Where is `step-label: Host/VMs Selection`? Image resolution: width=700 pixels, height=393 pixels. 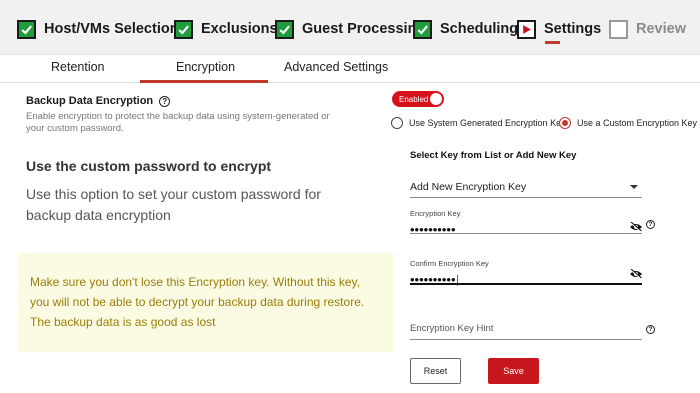
step-label: Host/VMs Selection is located at coordinates (111, 29).